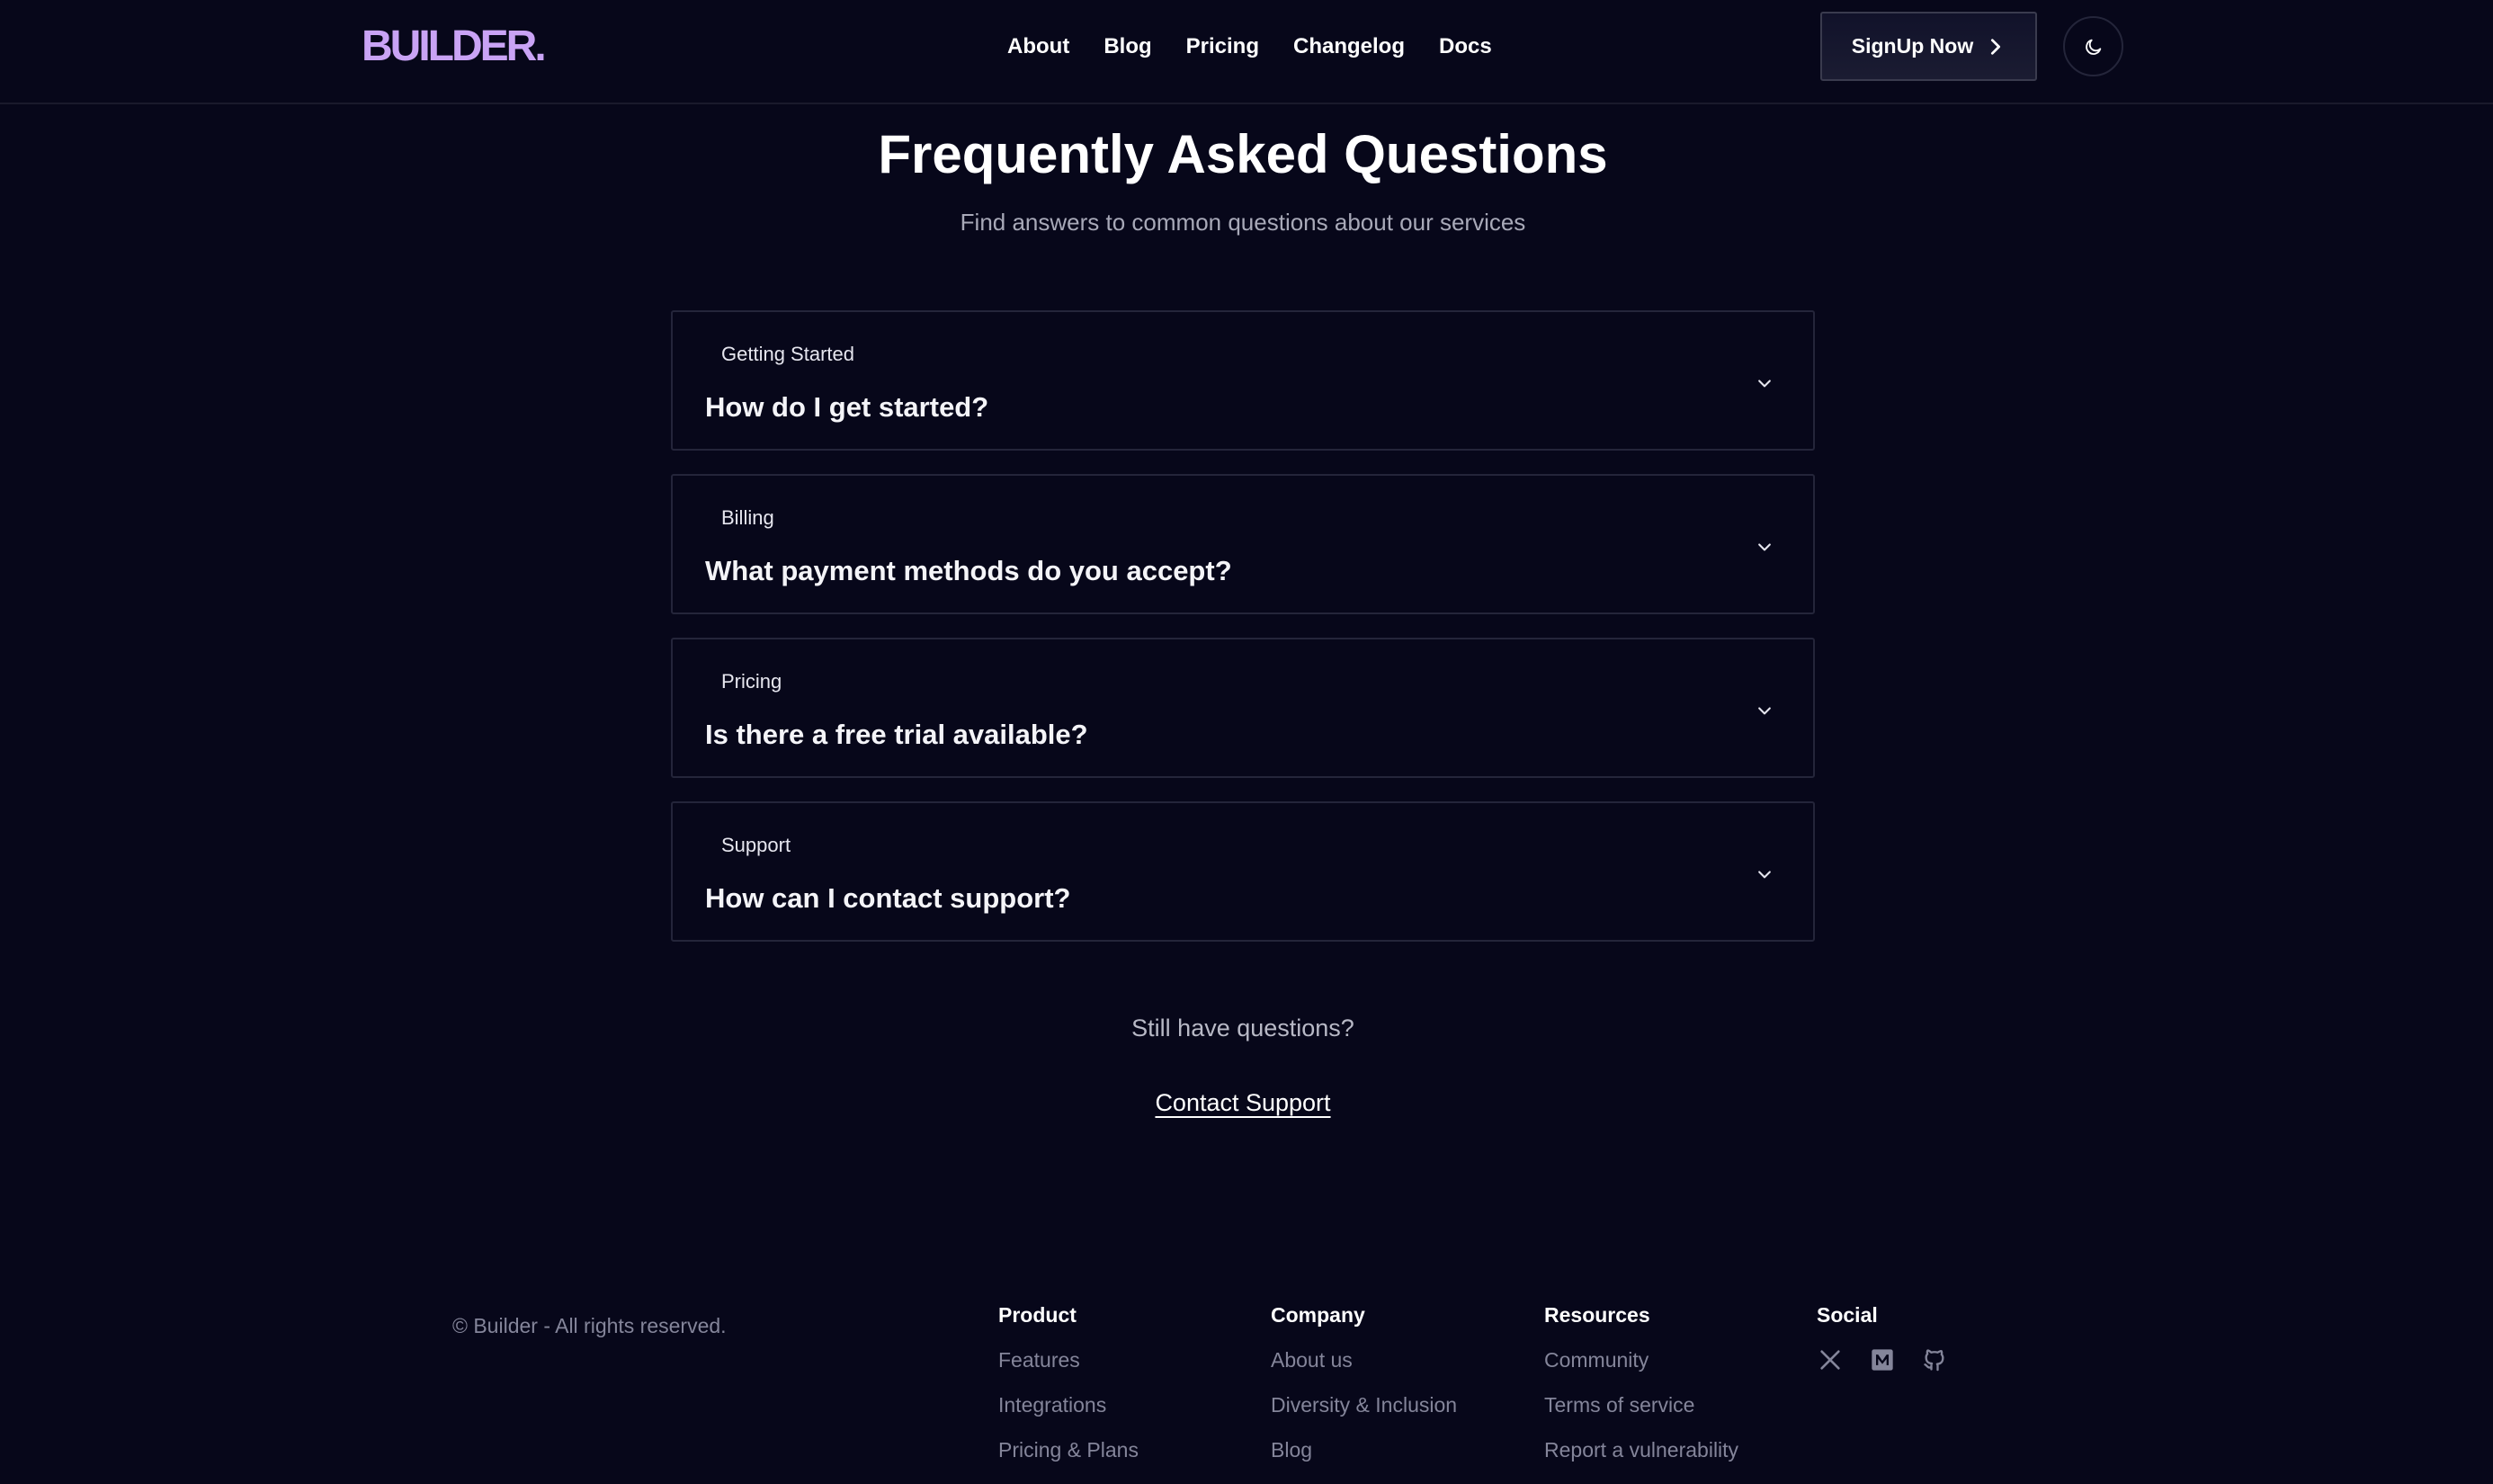 This screenshot has height=1484, width=2493. I want to click on faq-item-getting-started: Getting Started How do I get started?, so click(1243, 380).